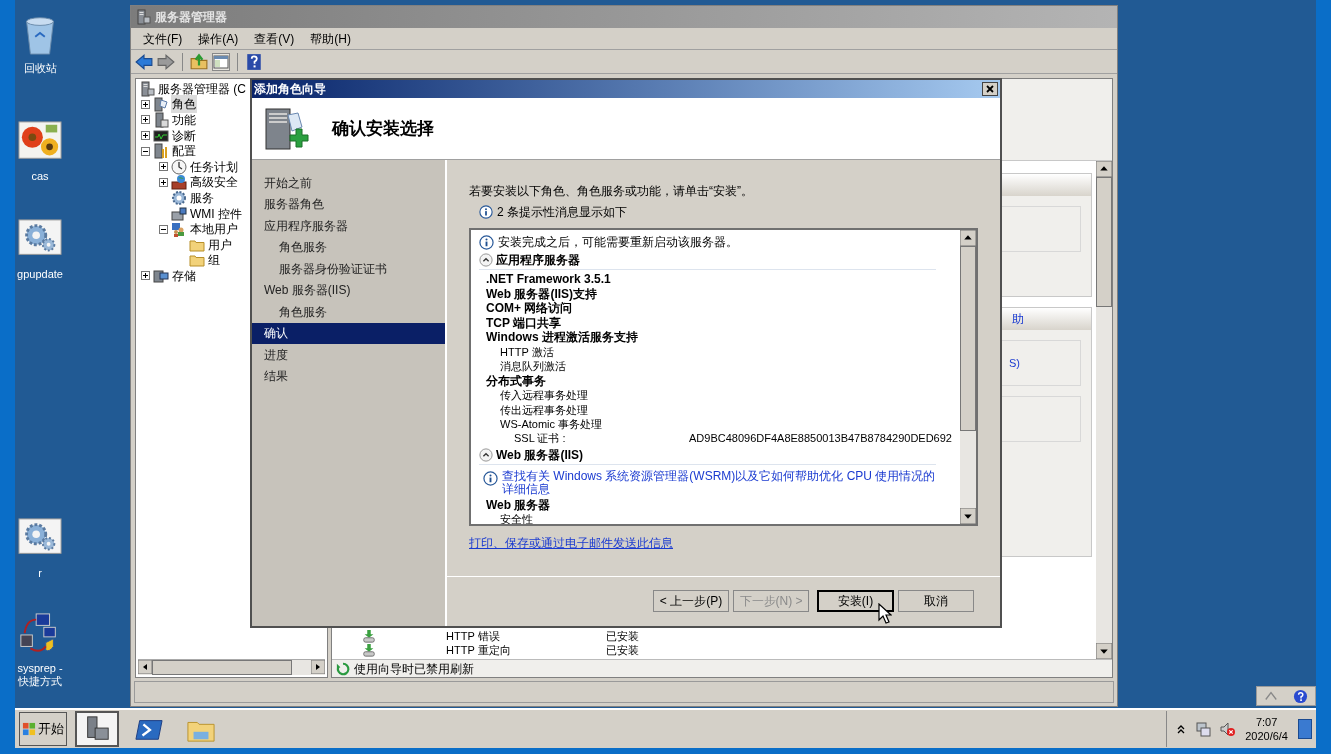  I want to click on tree-item: 功能, so click(184, 120).